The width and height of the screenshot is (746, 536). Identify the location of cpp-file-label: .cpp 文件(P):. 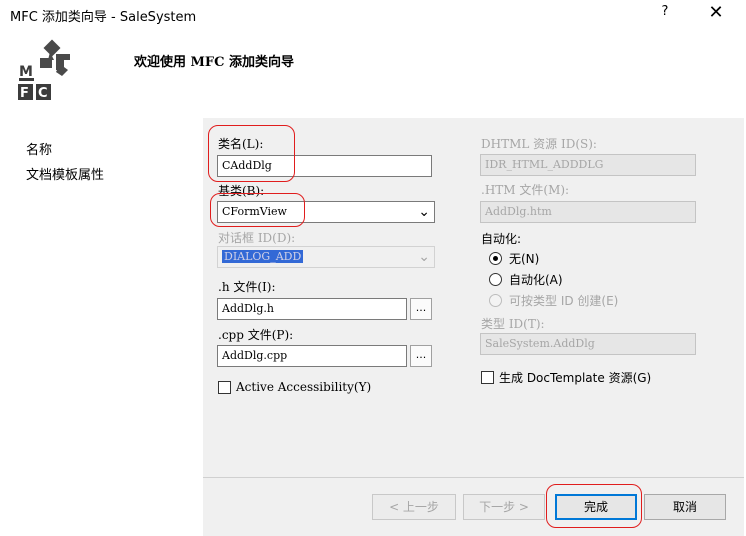
(256, 335).